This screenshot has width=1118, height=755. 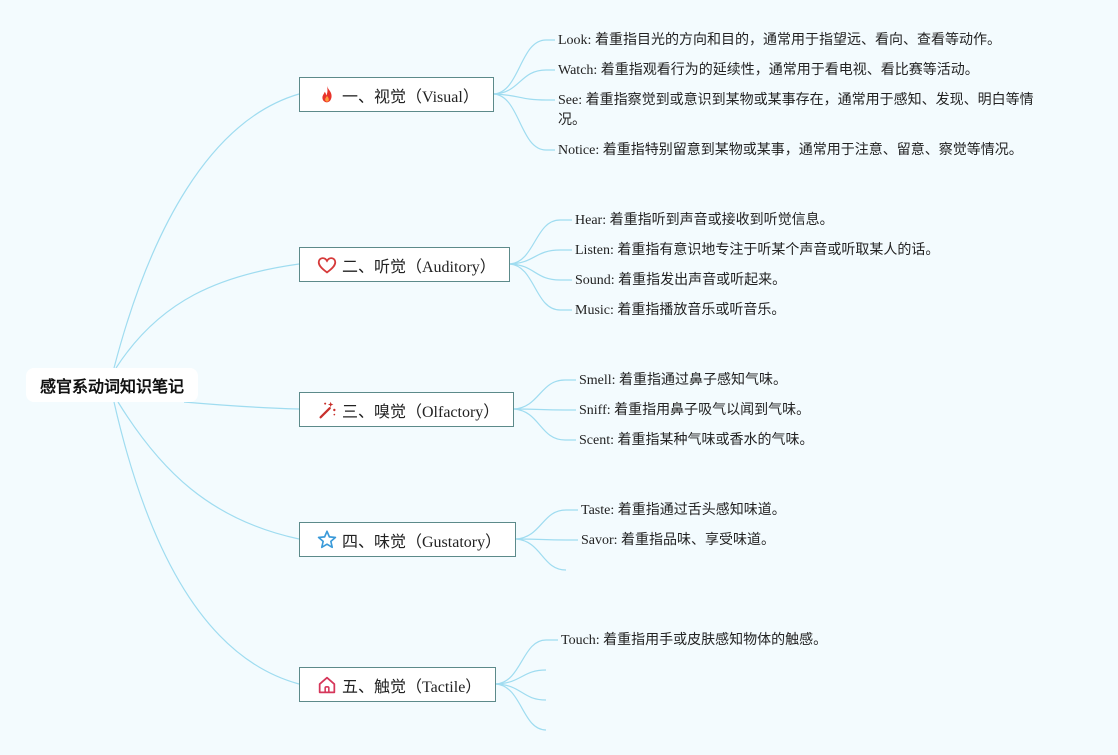 What do you see at coordinates (779, 41) in the screenshot?
I see `leaf-visual-1: Look: 着重指目光的方向和目的，通常用于指望远、看向、查看等动作。` at bounding box center [779, 41].